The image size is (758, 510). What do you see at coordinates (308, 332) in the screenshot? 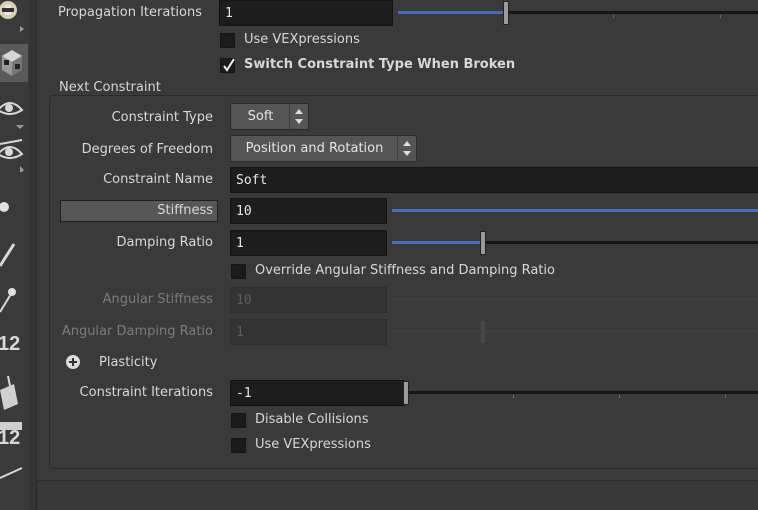
I see `angular-damping-ratio-field: 1` at bounding box center [308, 332].